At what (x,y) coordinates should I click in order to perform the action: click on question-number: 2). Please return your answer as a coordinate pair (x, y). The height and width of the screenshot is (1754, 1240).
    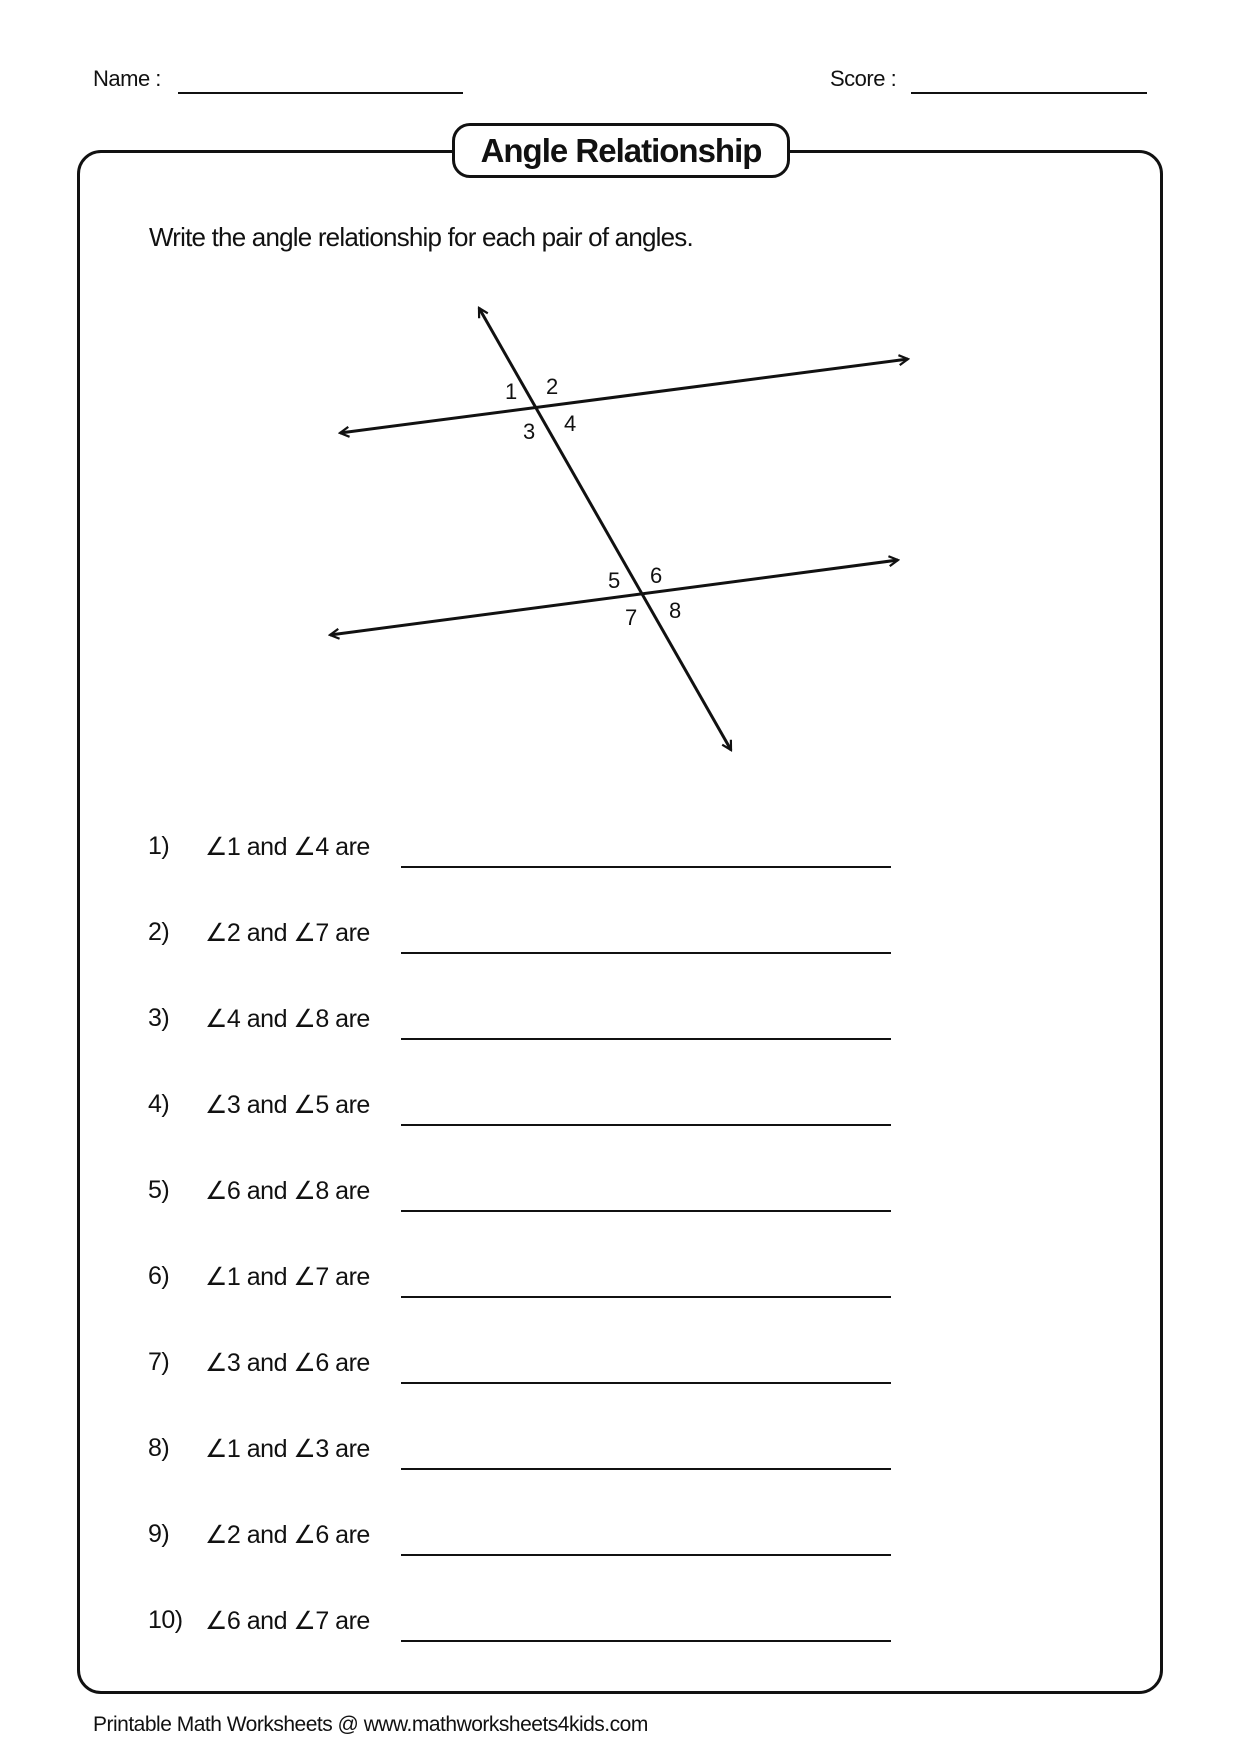
    Looking at the image, I should click on (159, 932).